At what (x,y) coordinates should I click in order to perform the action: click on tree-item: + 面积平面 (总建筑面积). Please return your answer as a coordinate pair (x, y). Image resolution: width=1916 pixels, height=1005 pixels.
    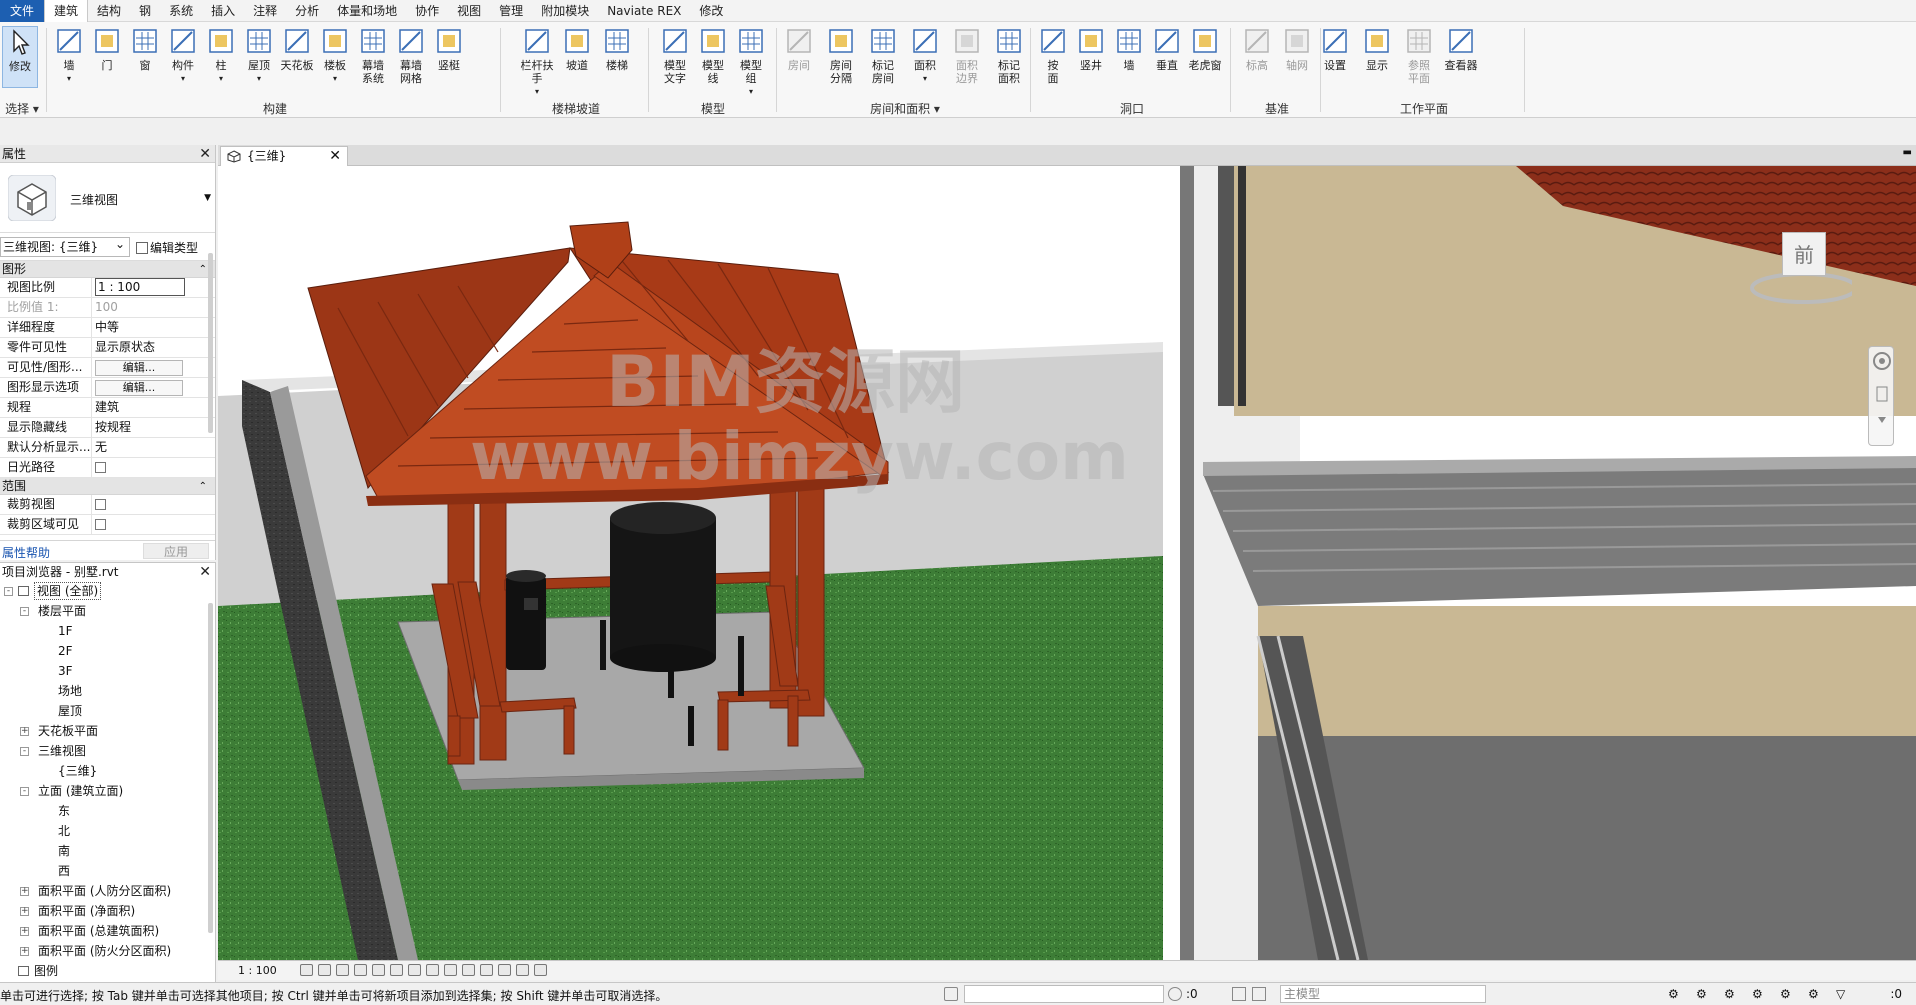
    Looking at the image, I should click on (107, 931).